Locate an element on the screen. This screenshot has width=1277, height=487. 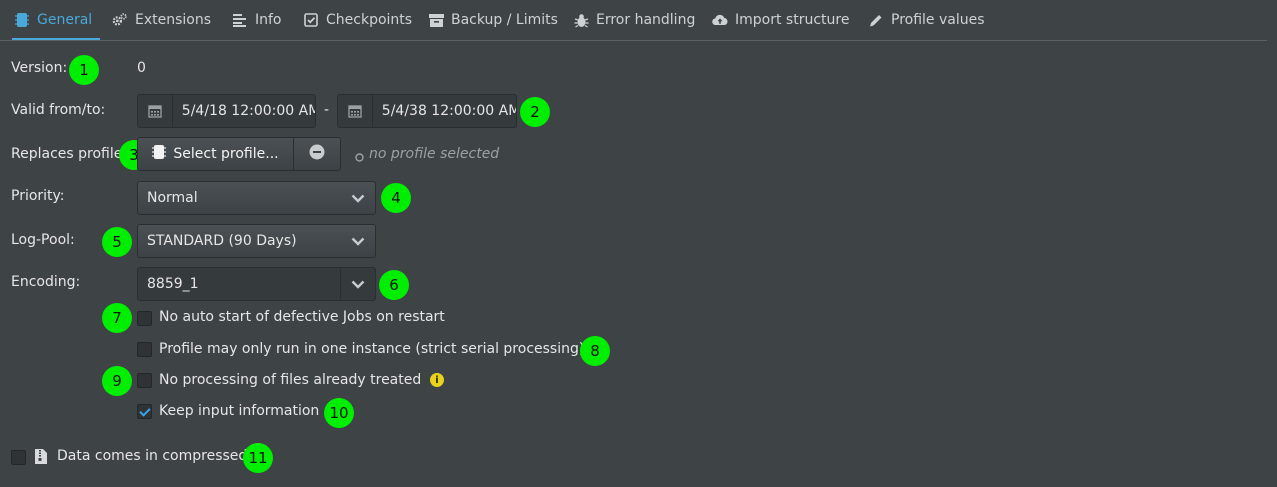
log-pool-select: STANDARD (90 Days) is located at coordinates (256, 241).